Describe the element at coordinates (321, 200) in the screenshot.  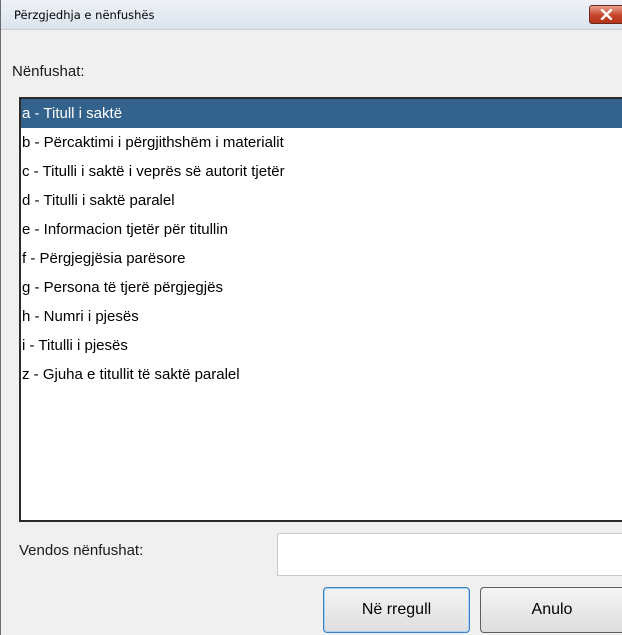
I see `list-item: d - Titulli i saktë paralel` at that location.